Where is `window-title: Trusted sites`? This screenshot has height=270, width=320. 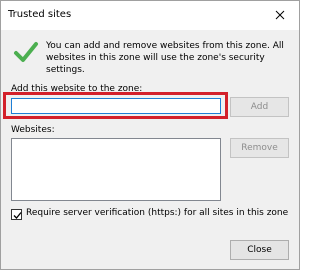 window-title: Trusted sites is located at coordinates (40, 14).